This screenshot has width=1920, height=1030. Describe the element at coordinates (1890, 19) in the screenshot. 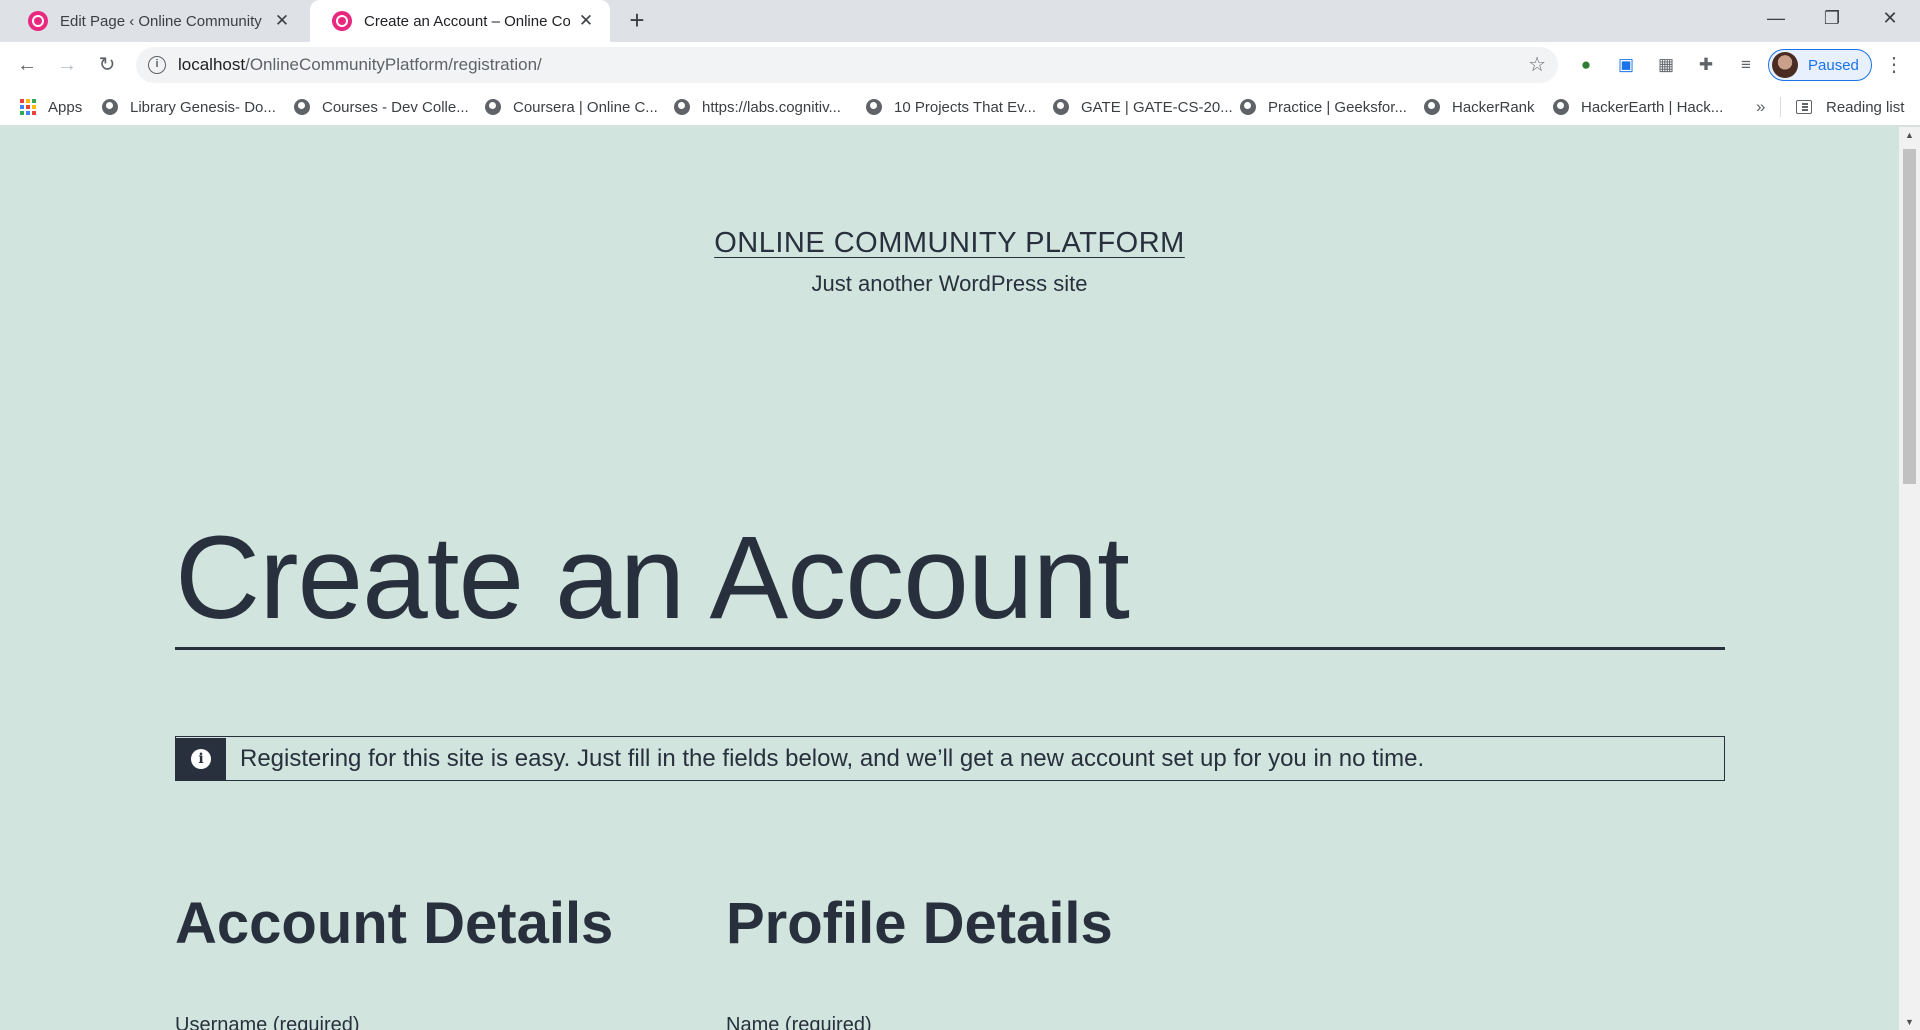

I see `close-window-button: ✕` at that location.